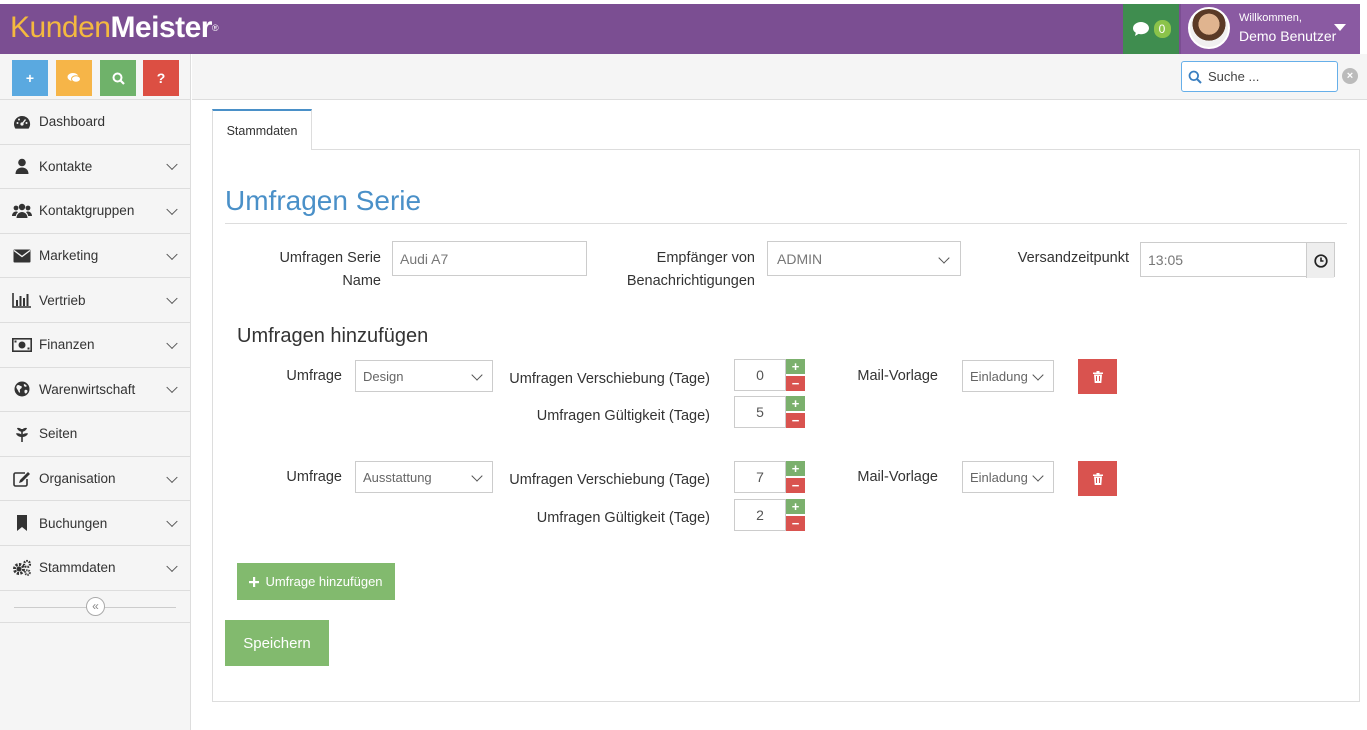 The width and height of the screenshot is (1367, 730). I want to click on label-line: Name, so click(361, 281).